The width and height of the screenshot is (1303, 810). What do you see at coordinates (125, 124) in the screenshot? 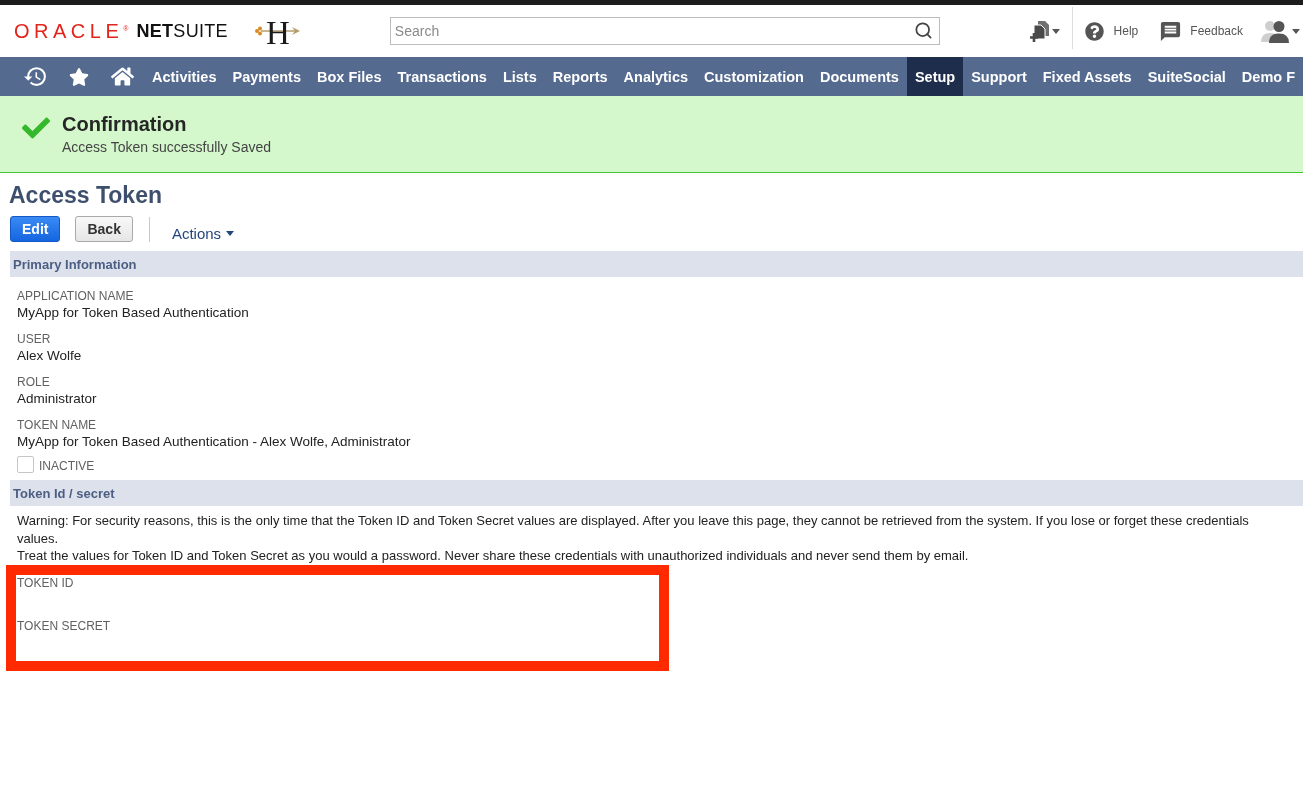
I see `confirmation-title: Confirmation` at bounding box center [125, 124].